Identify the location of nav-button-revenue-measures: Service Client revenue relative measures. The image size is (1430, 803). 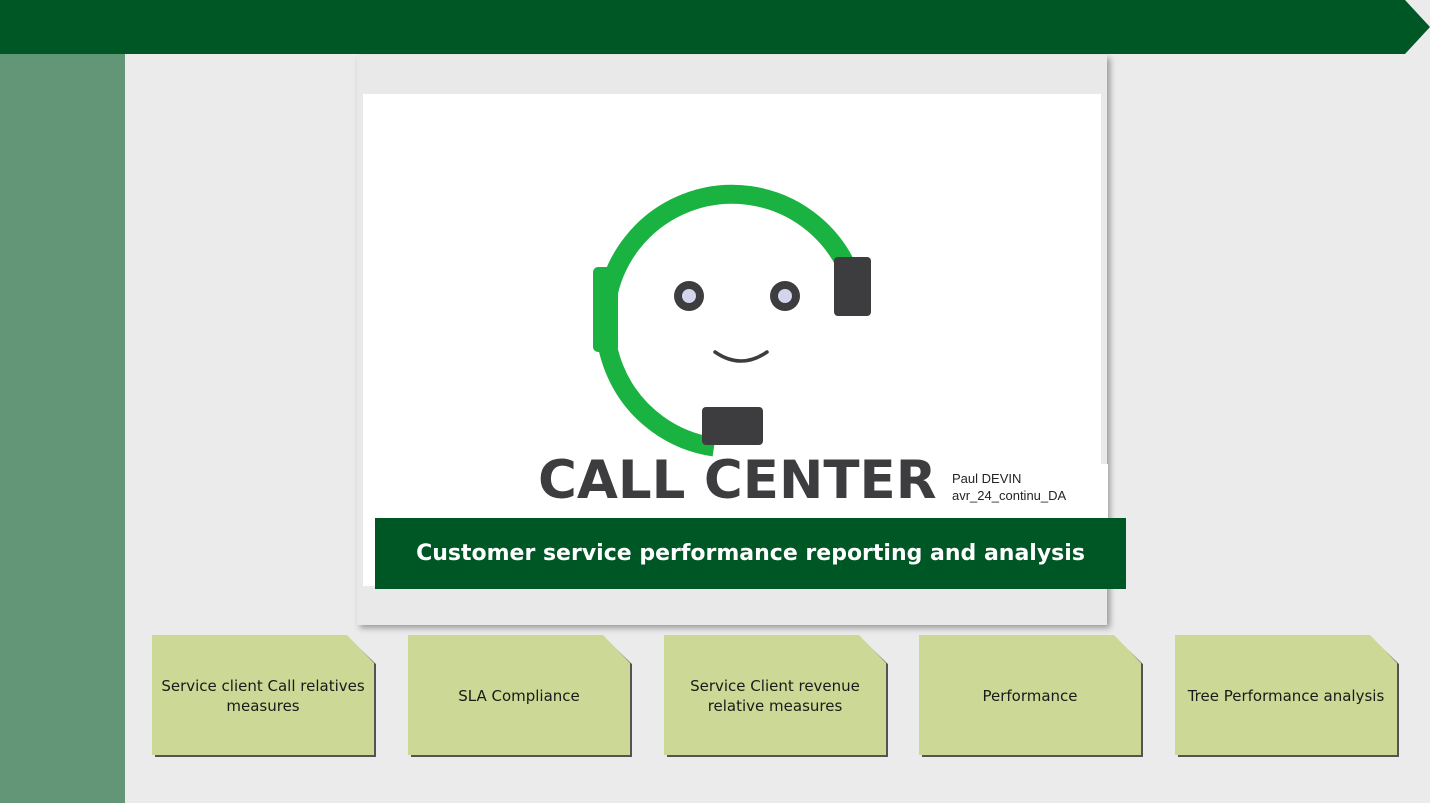
(776, 696).